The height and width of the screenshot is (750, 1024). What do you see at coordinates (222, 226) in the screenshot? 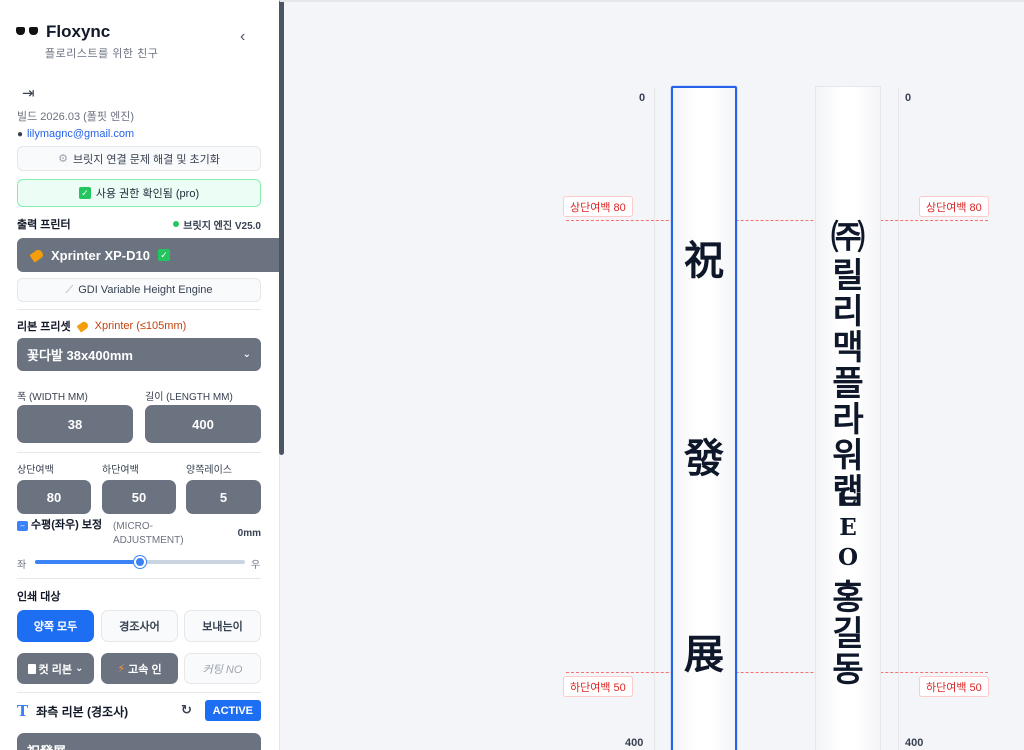
I see `bridge-version: 브릿지 엔진 V25.0` at bounding box center [222, 226].